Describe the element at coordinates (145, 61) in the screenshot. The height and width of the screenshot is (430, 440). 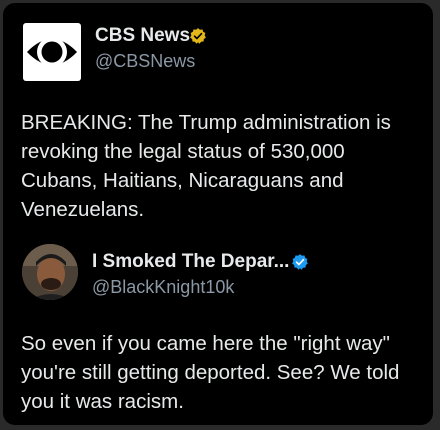
I see `author-handle: @CBSNews` at that location.